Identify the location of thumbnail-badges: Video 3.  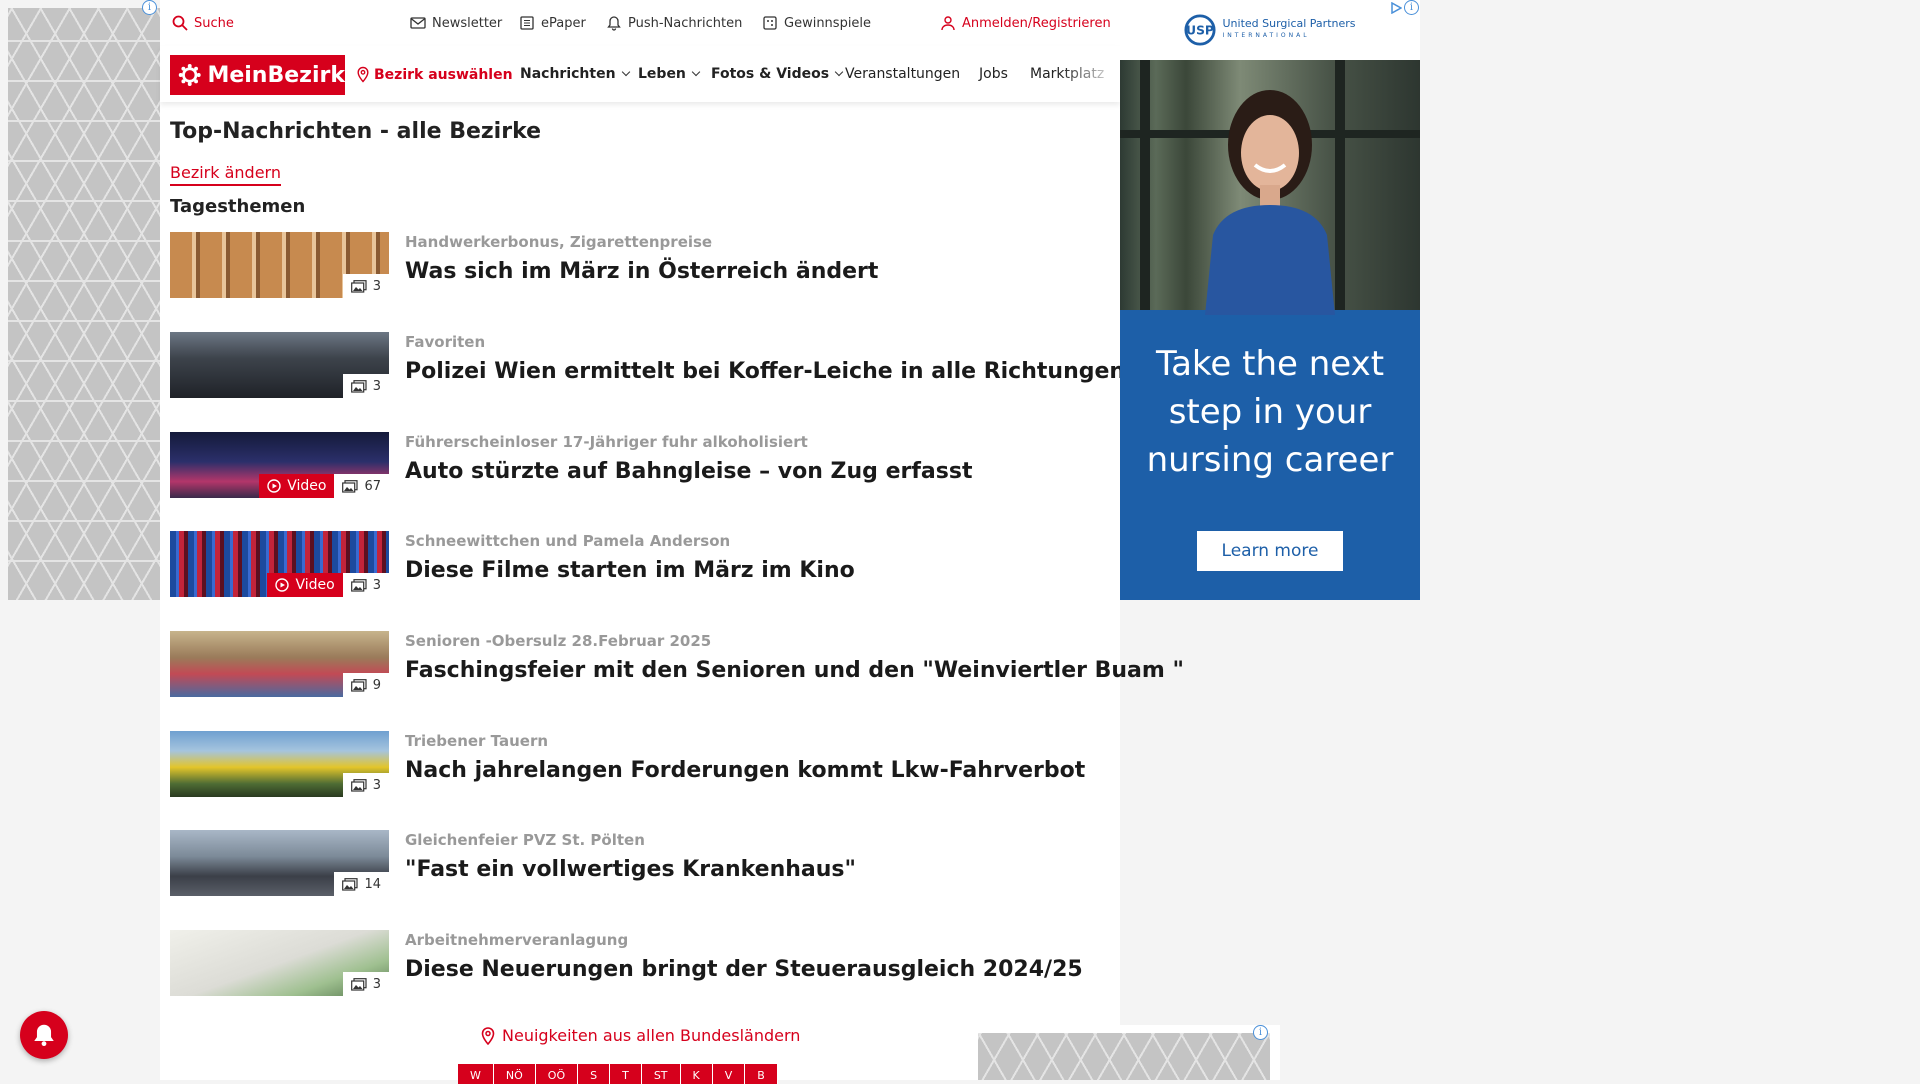
(328, 585).